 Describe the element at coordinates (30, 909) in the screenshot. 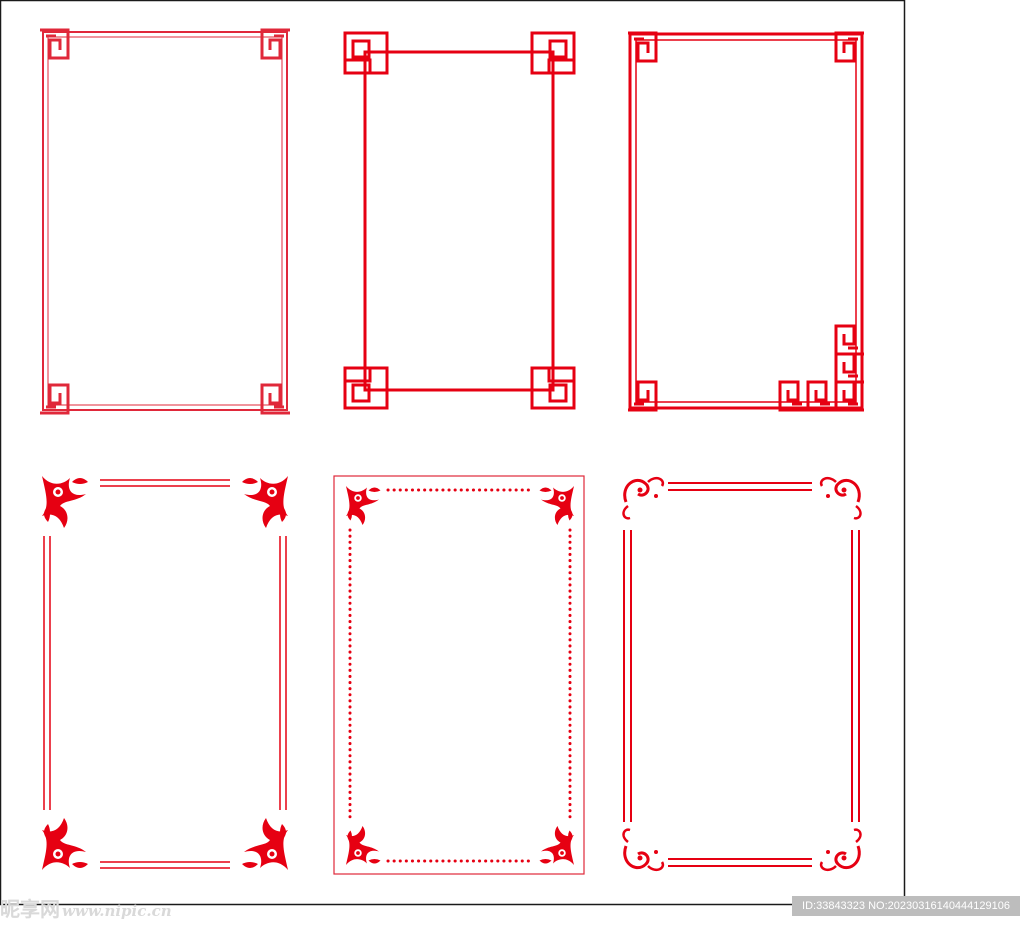

I see `watermark-brand-name: 昵享网` at that location.